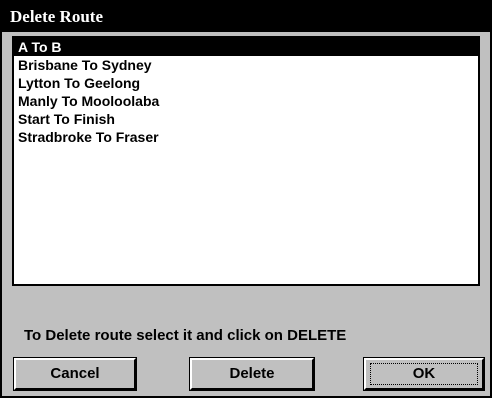 The height and width of the screenshot is (398, 496). I want to click on delete-button: Delete, so click(252, 374).